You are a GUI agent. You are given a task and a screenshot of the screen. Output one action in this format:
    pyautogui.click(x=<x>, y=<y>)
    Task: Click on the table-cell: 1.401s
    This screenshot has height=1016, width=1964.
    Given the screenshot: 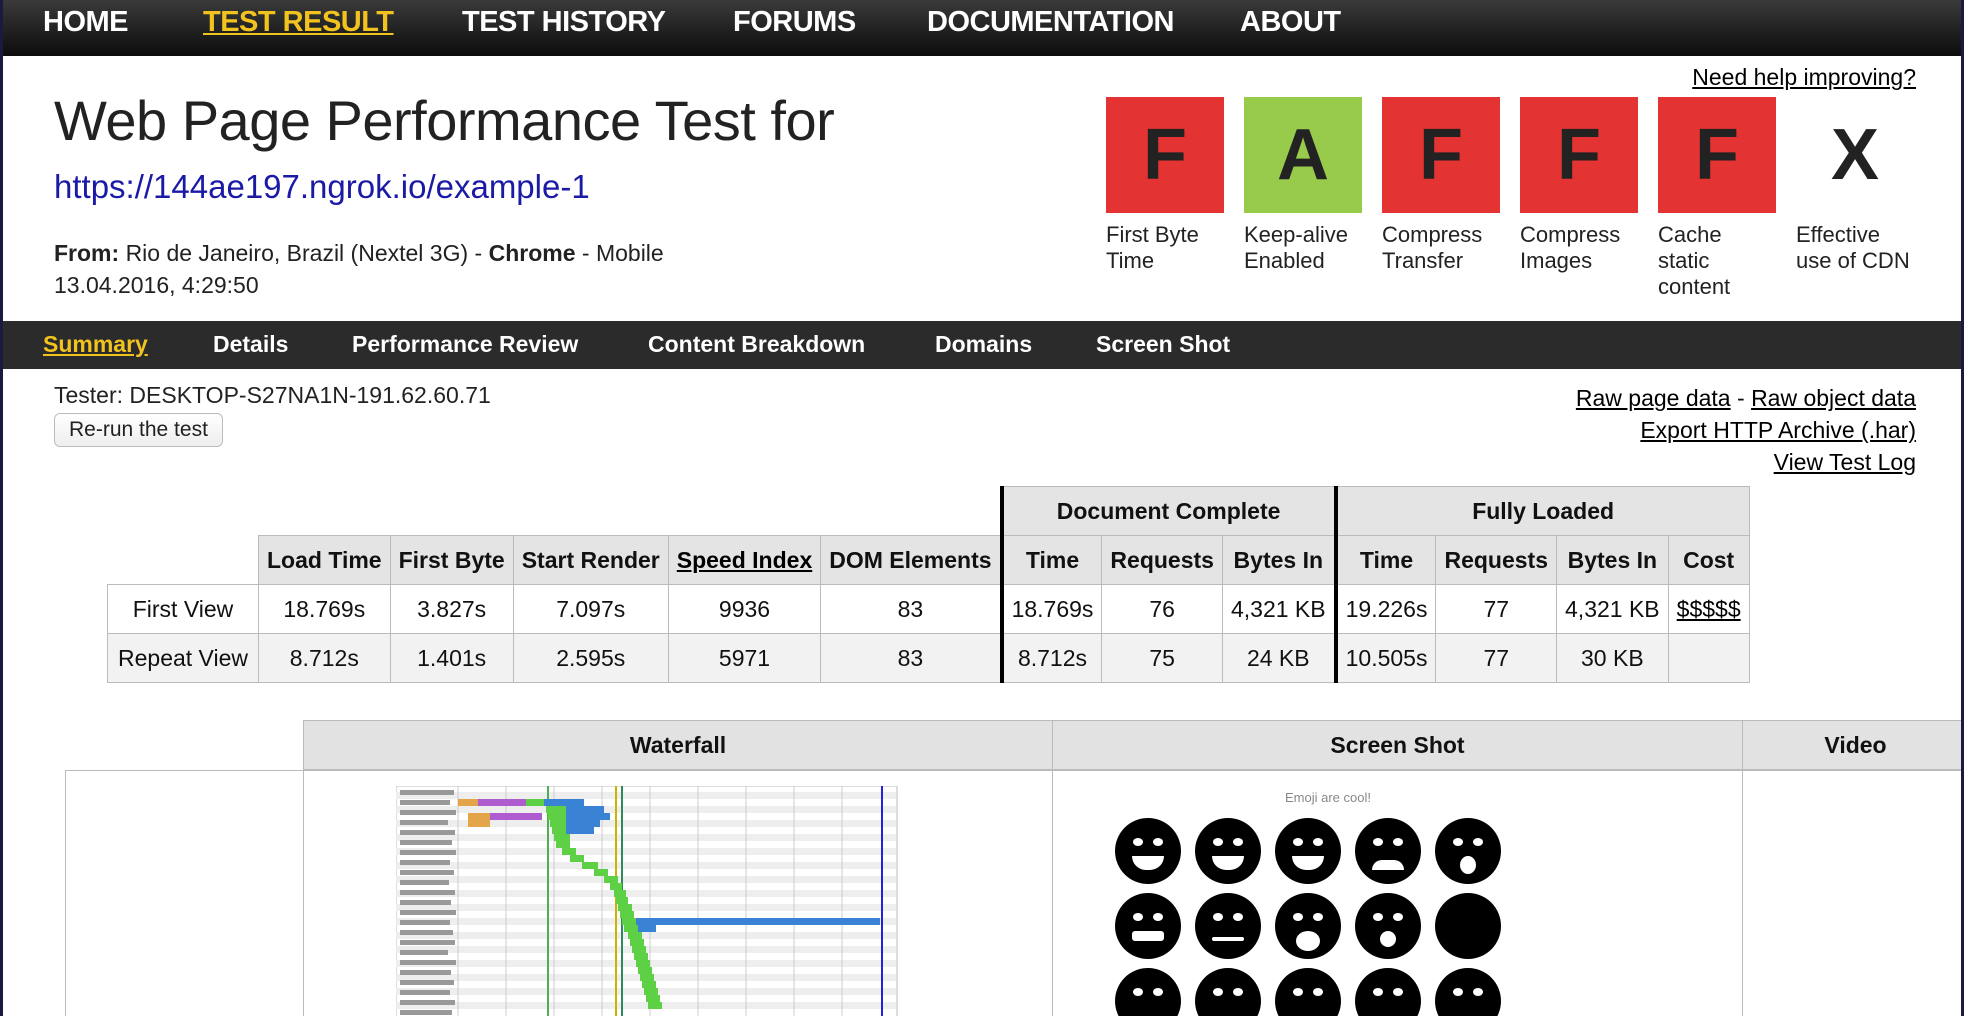 What is the action you would take?
    pyautogui.click(x=451, y=658)
    